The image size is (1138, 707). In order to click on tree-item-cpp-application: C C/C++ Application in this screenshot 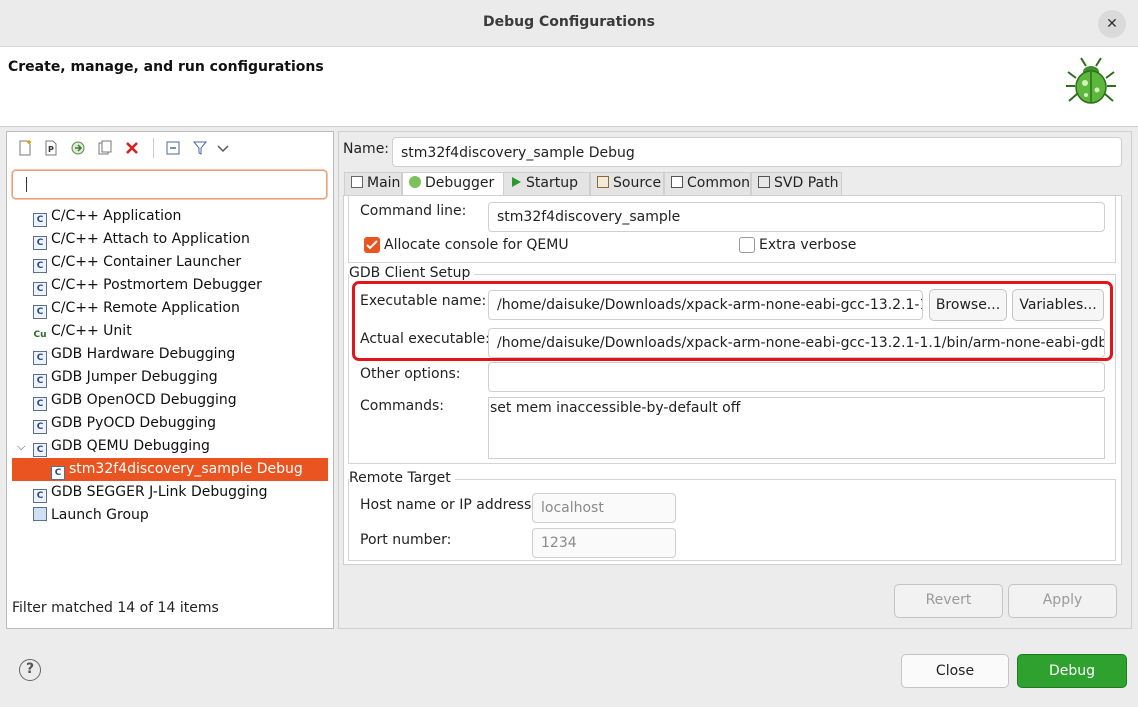, I will do `click(107, 216)`.